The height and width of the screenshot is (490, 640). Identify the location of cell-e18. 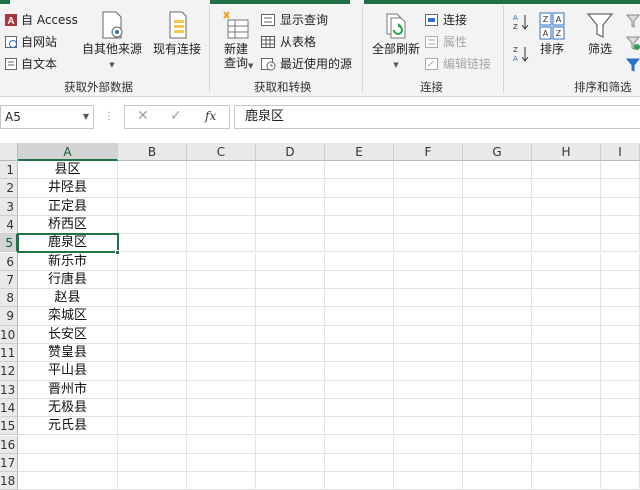
(359, 481).